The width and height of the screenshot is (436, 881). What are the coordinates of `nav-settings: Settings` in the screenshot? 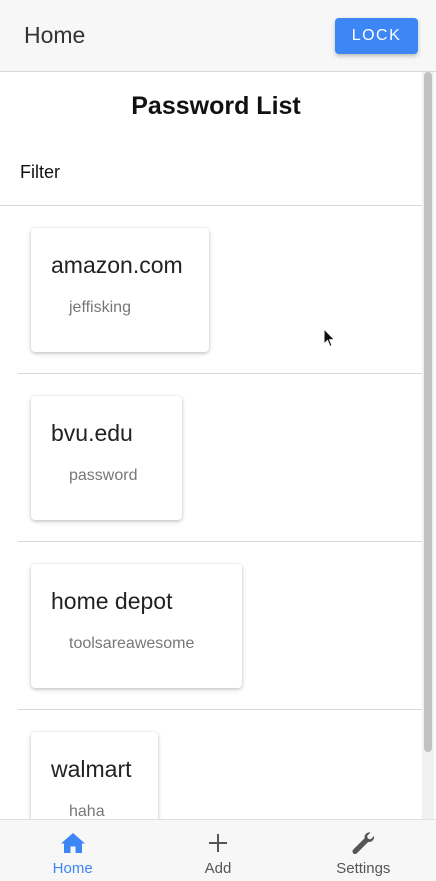 It's located at (363, 850).